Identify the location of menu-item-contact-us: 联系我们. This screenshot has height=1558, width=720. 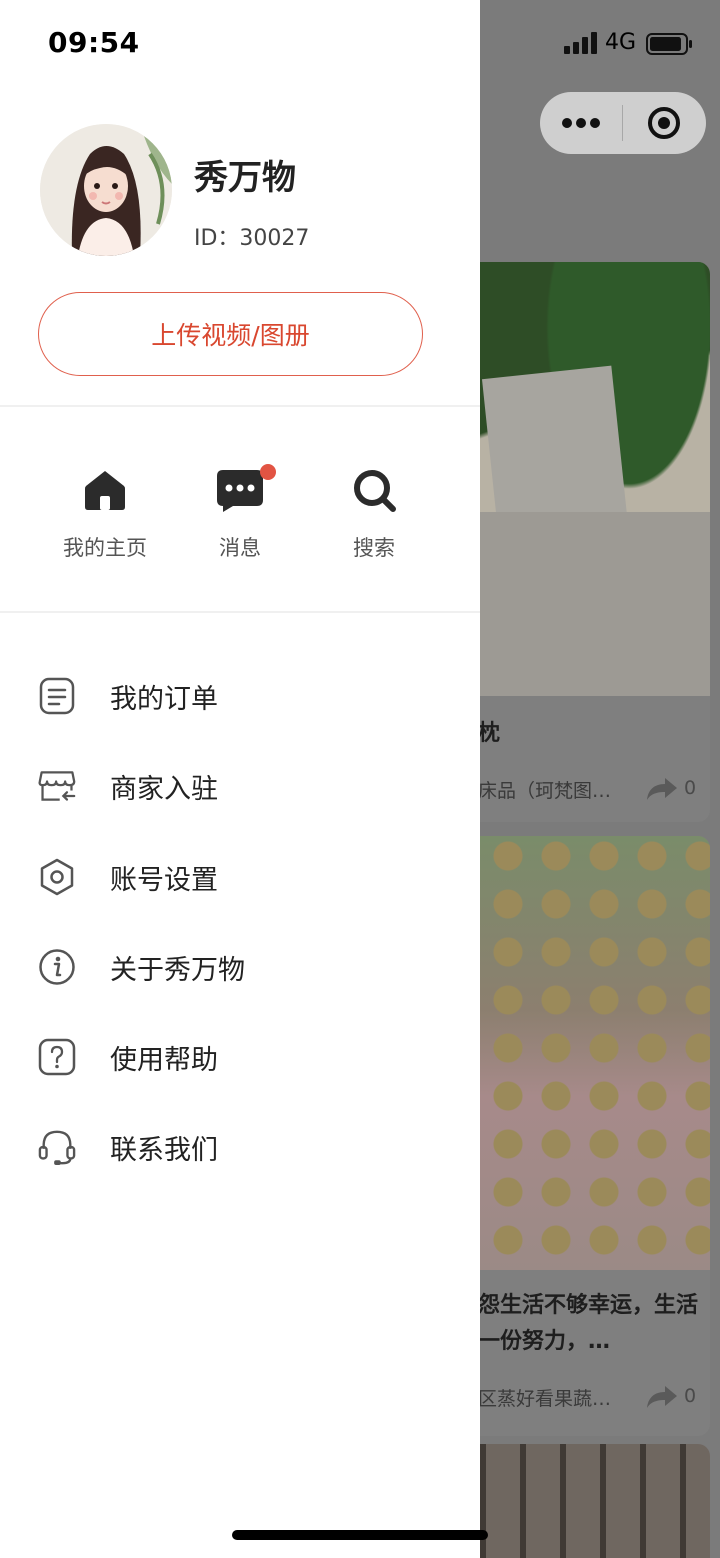
(240, 1147).